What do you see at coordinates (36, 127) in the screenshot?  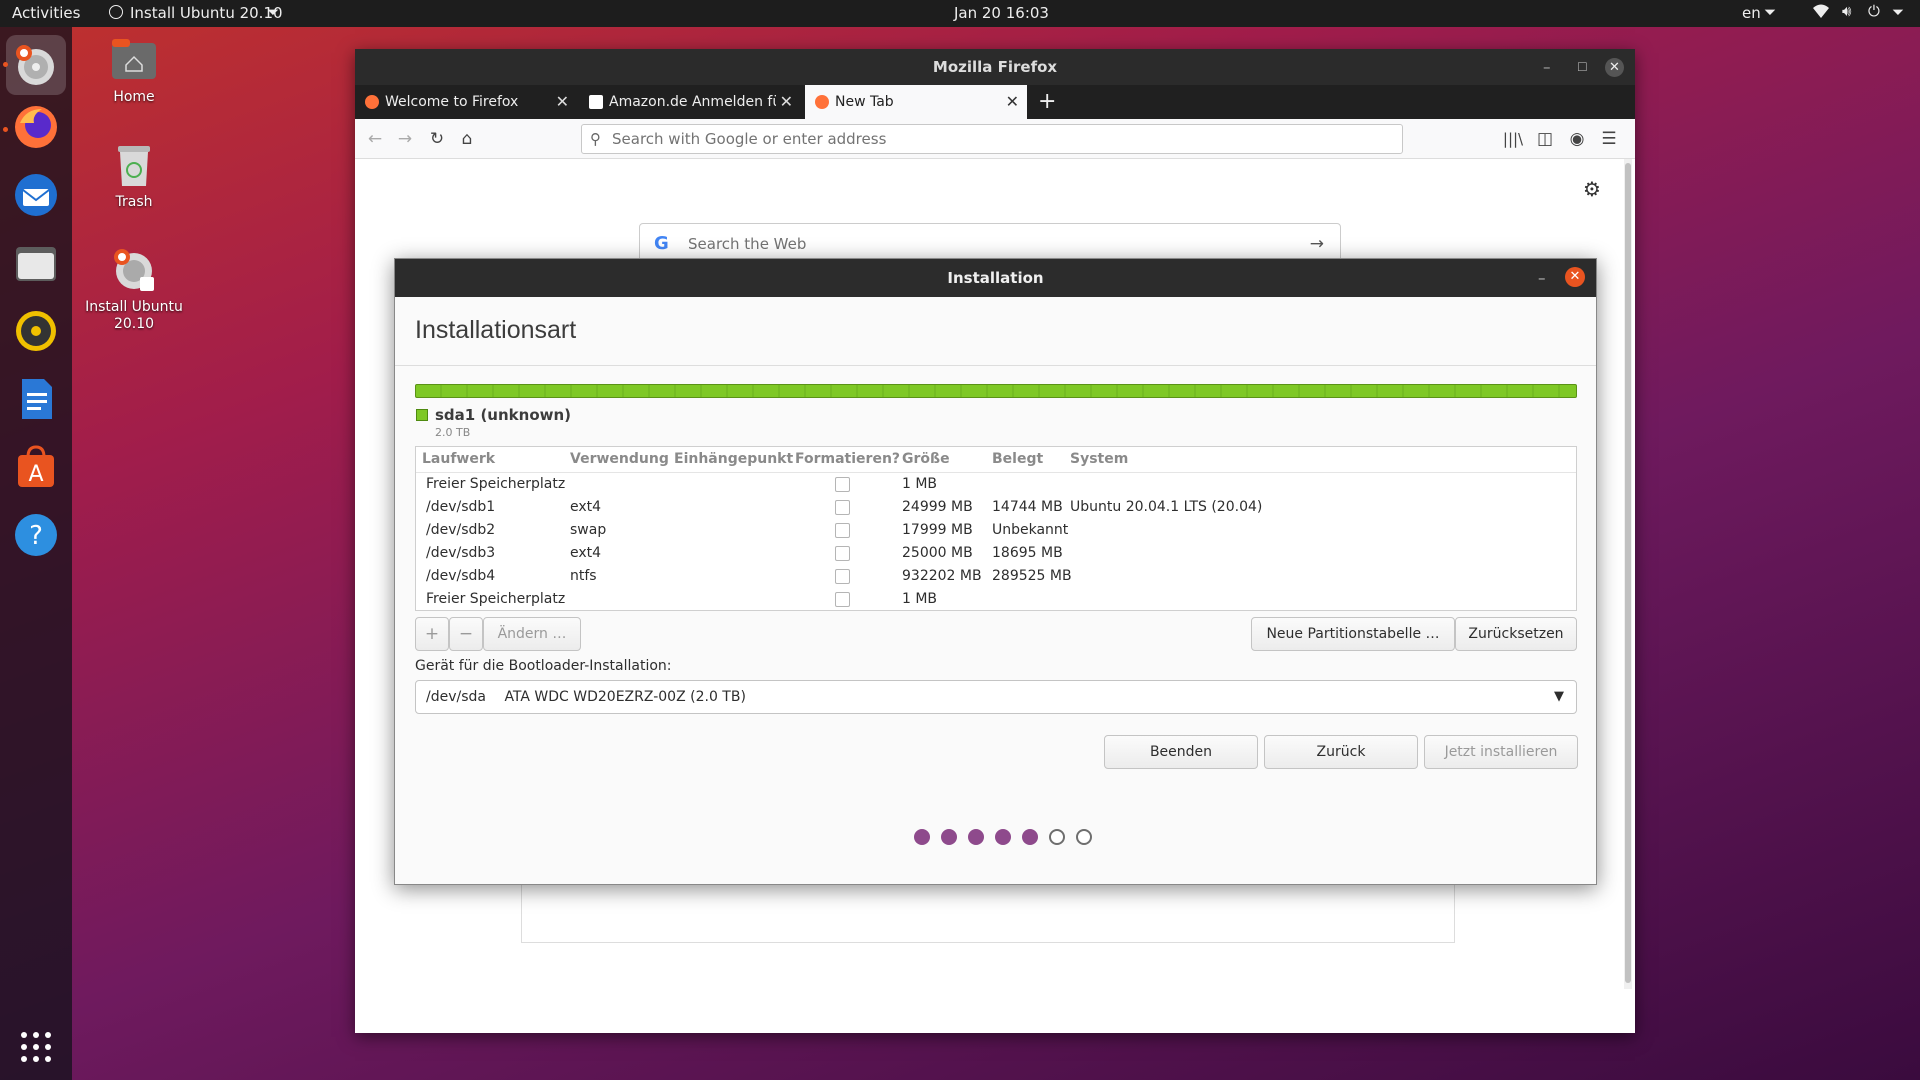 I see `firefox-icon` at bounding box center [36, 127].